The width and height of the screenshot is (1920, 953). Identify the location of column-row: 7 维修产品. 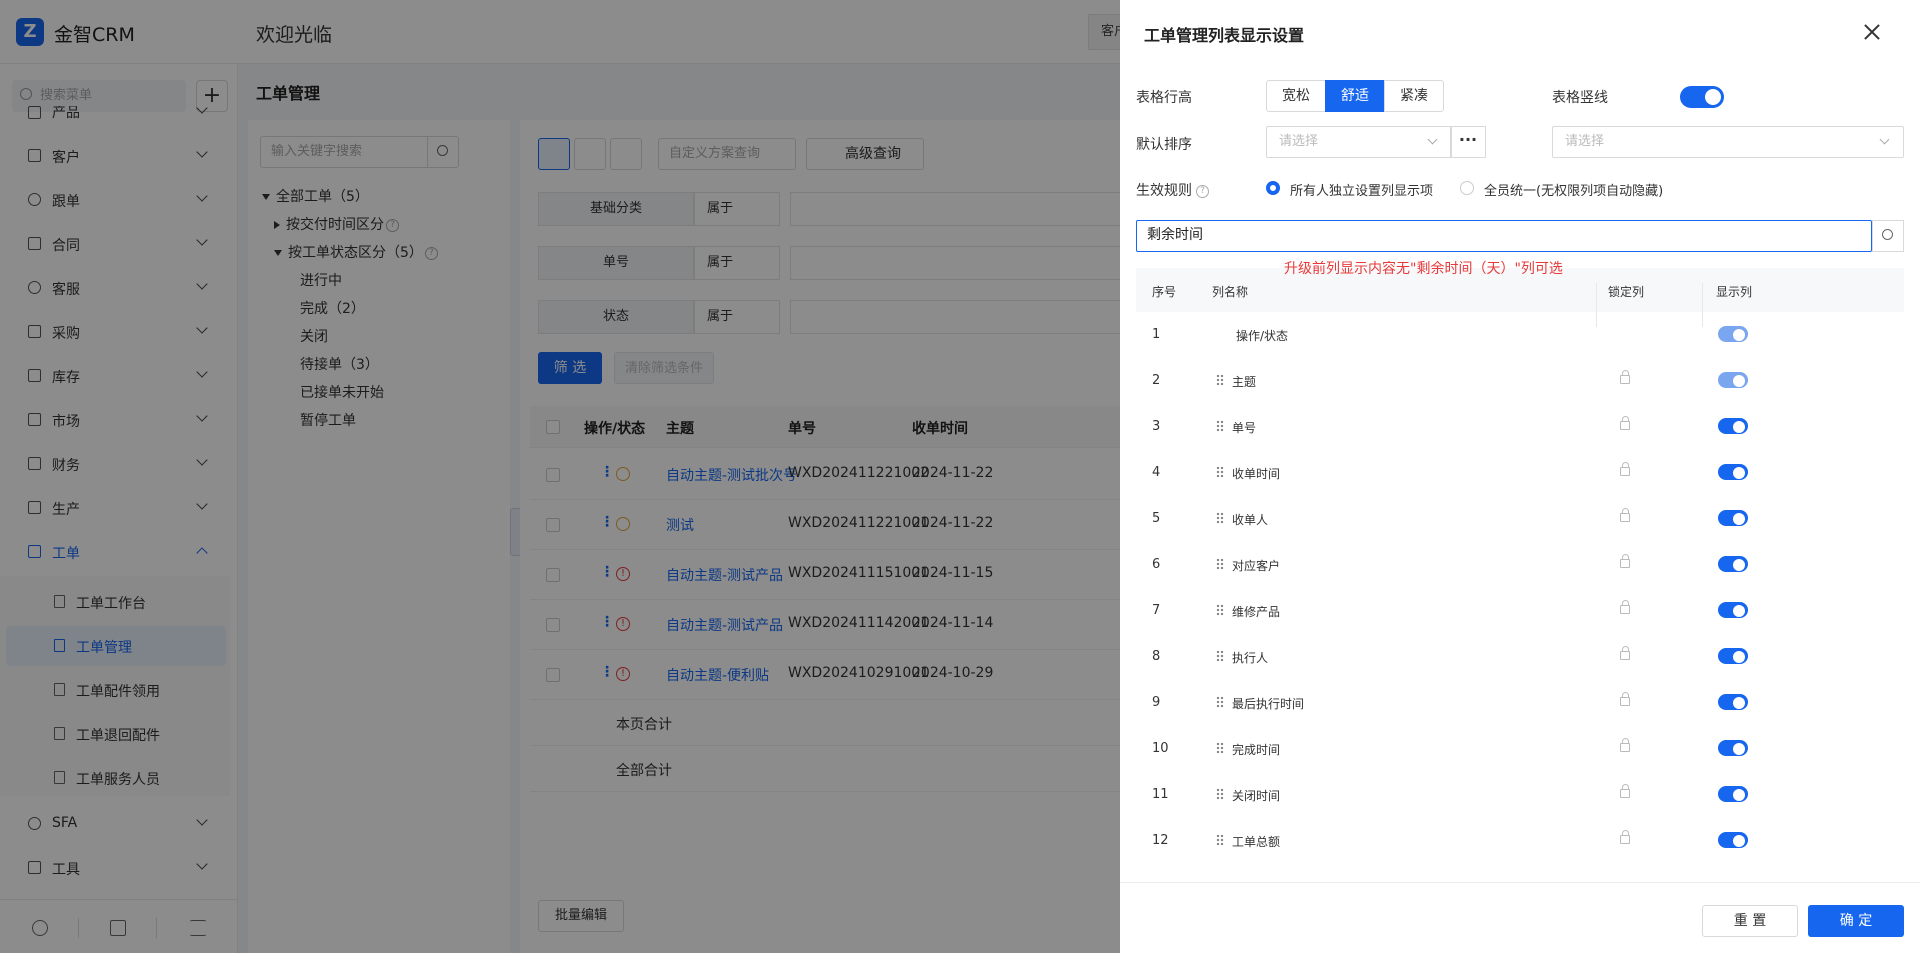
(1520, 611).